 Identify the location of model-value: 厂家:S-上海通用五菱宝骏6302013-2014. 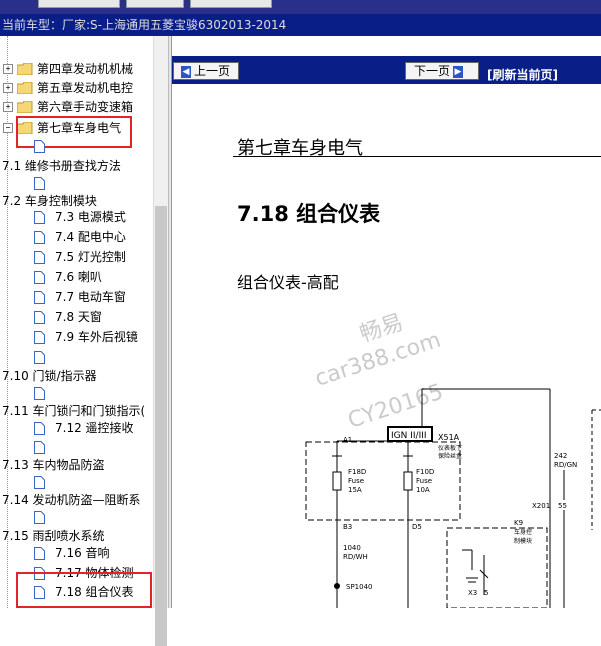
(174, 25).